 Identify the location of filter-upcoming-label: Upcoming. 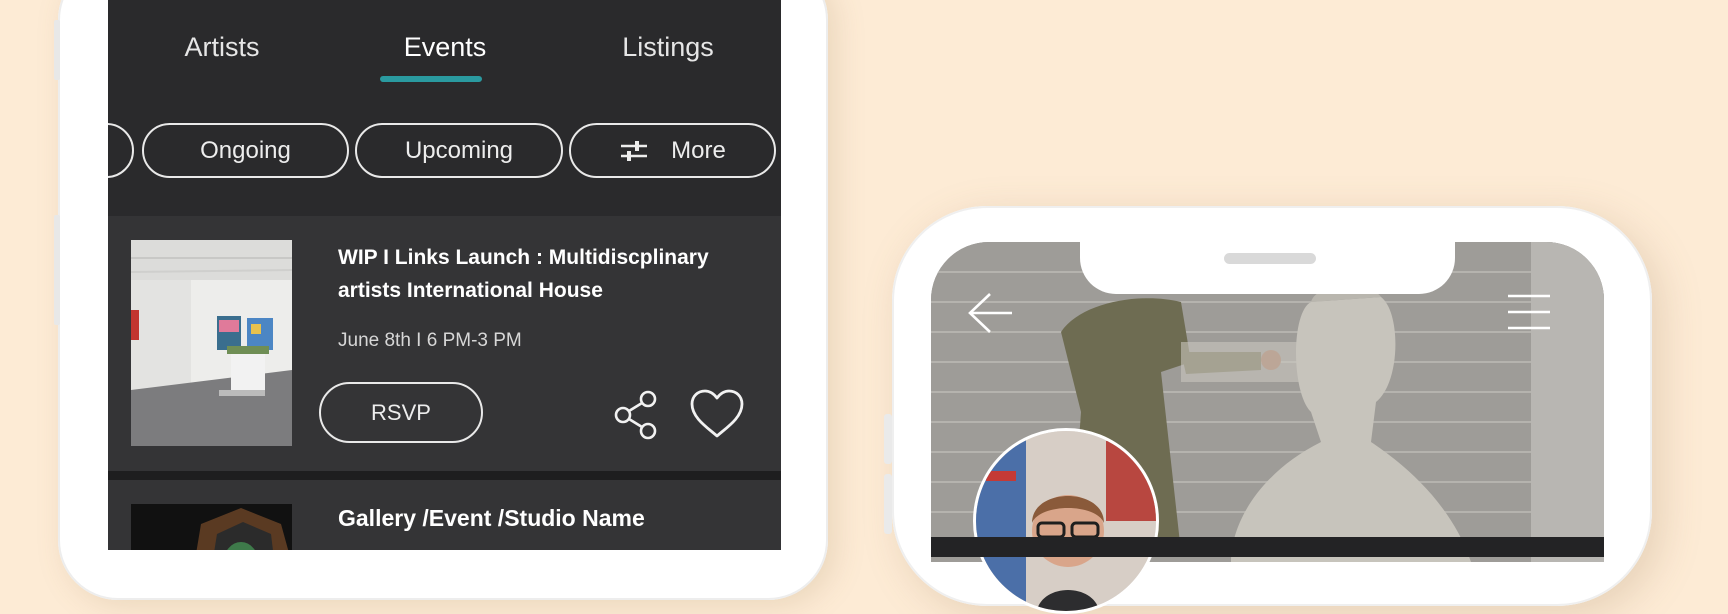
(459, 150).